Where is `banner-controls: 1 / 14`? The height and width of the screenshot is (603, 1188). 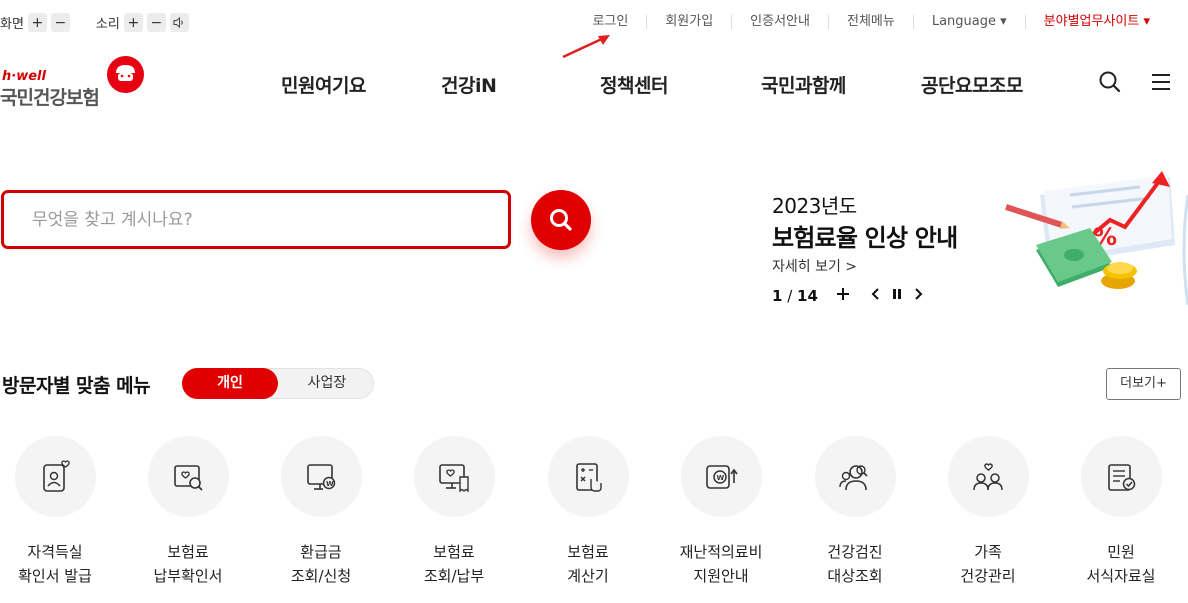
banner-controls: 1 / 14 is located at coordinates (848, 296).